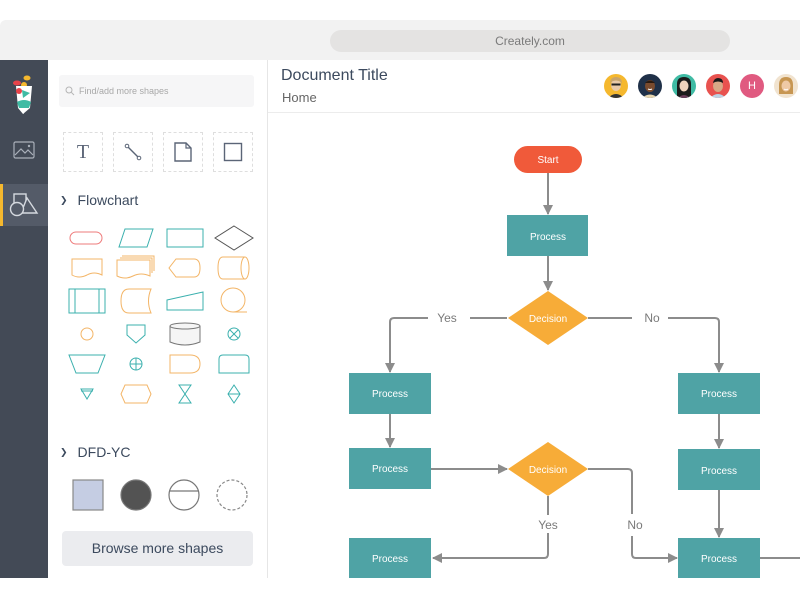 Image resolution: width=800 pixels, height=600 pixels. I want to click on section-title: DFD-YC, so click(104, 452).